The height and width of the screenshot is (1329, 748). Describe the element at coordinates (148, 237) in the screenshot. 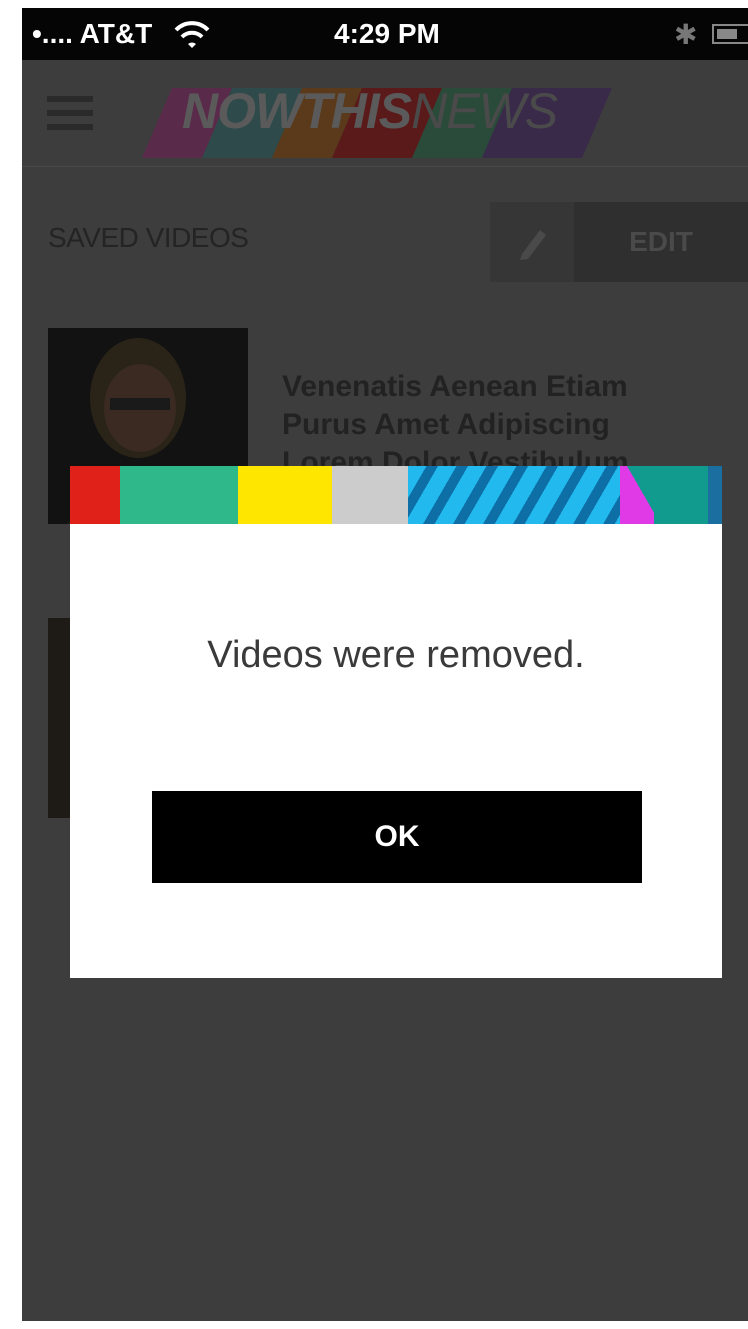

I see `section-title: SAVED VIDEOS` at that location.